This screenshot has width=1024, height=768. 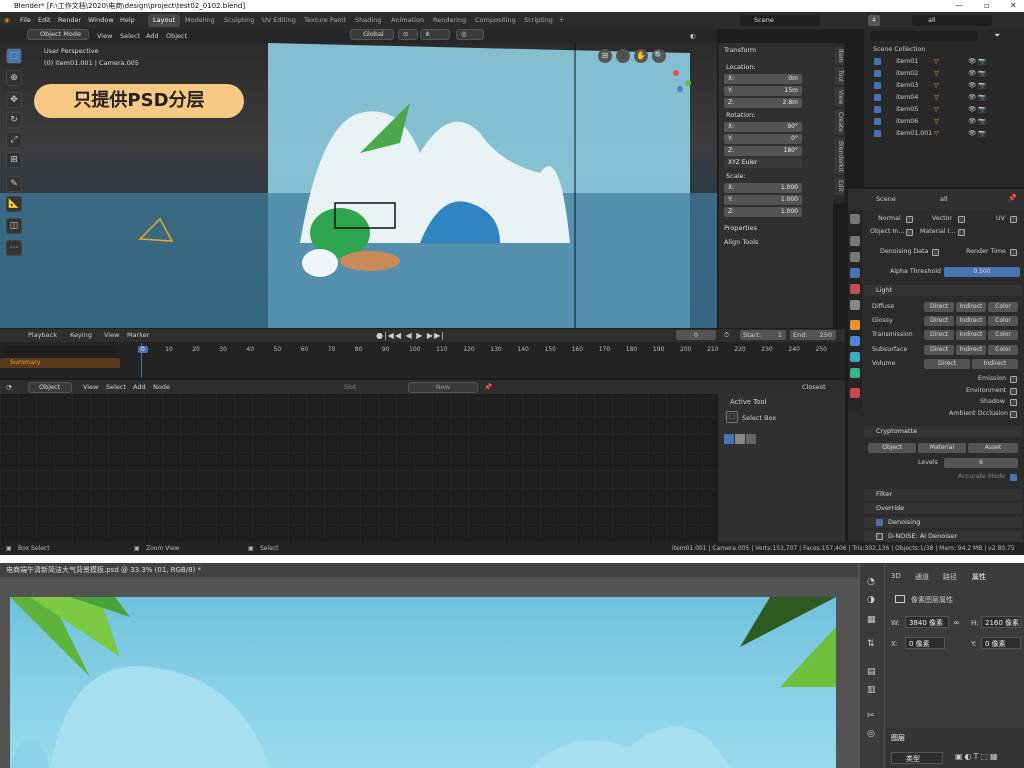 What do you see at coordinates (952, 20) in the screenshot?
I see `view-layer-selector: all` at bounding box center [952, 20].